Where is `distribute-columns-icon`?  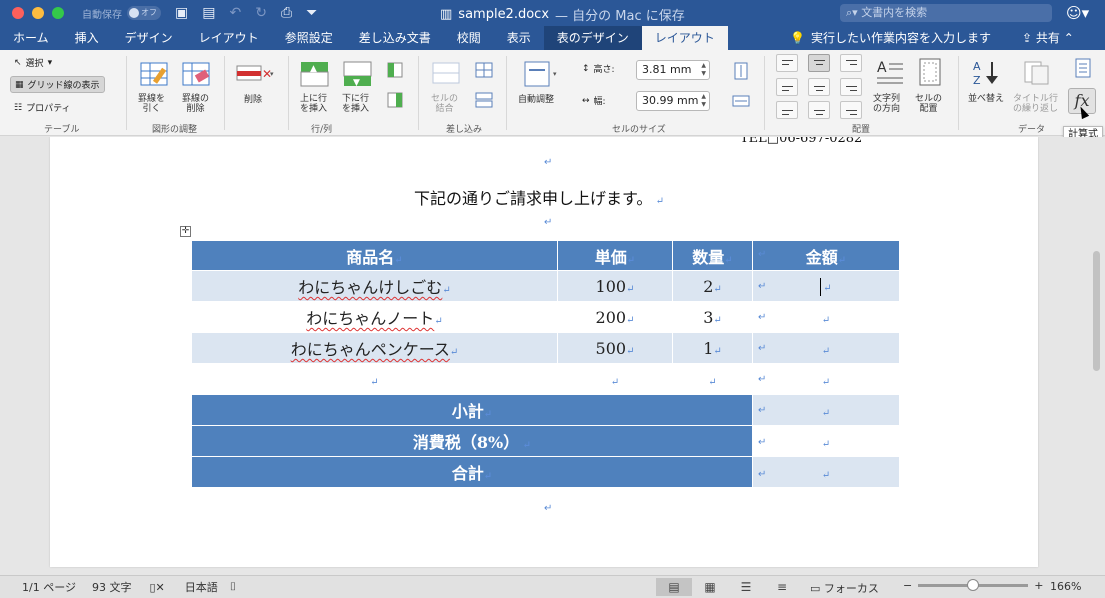 distribute-columns-icon is located at coordinates (741, 101).